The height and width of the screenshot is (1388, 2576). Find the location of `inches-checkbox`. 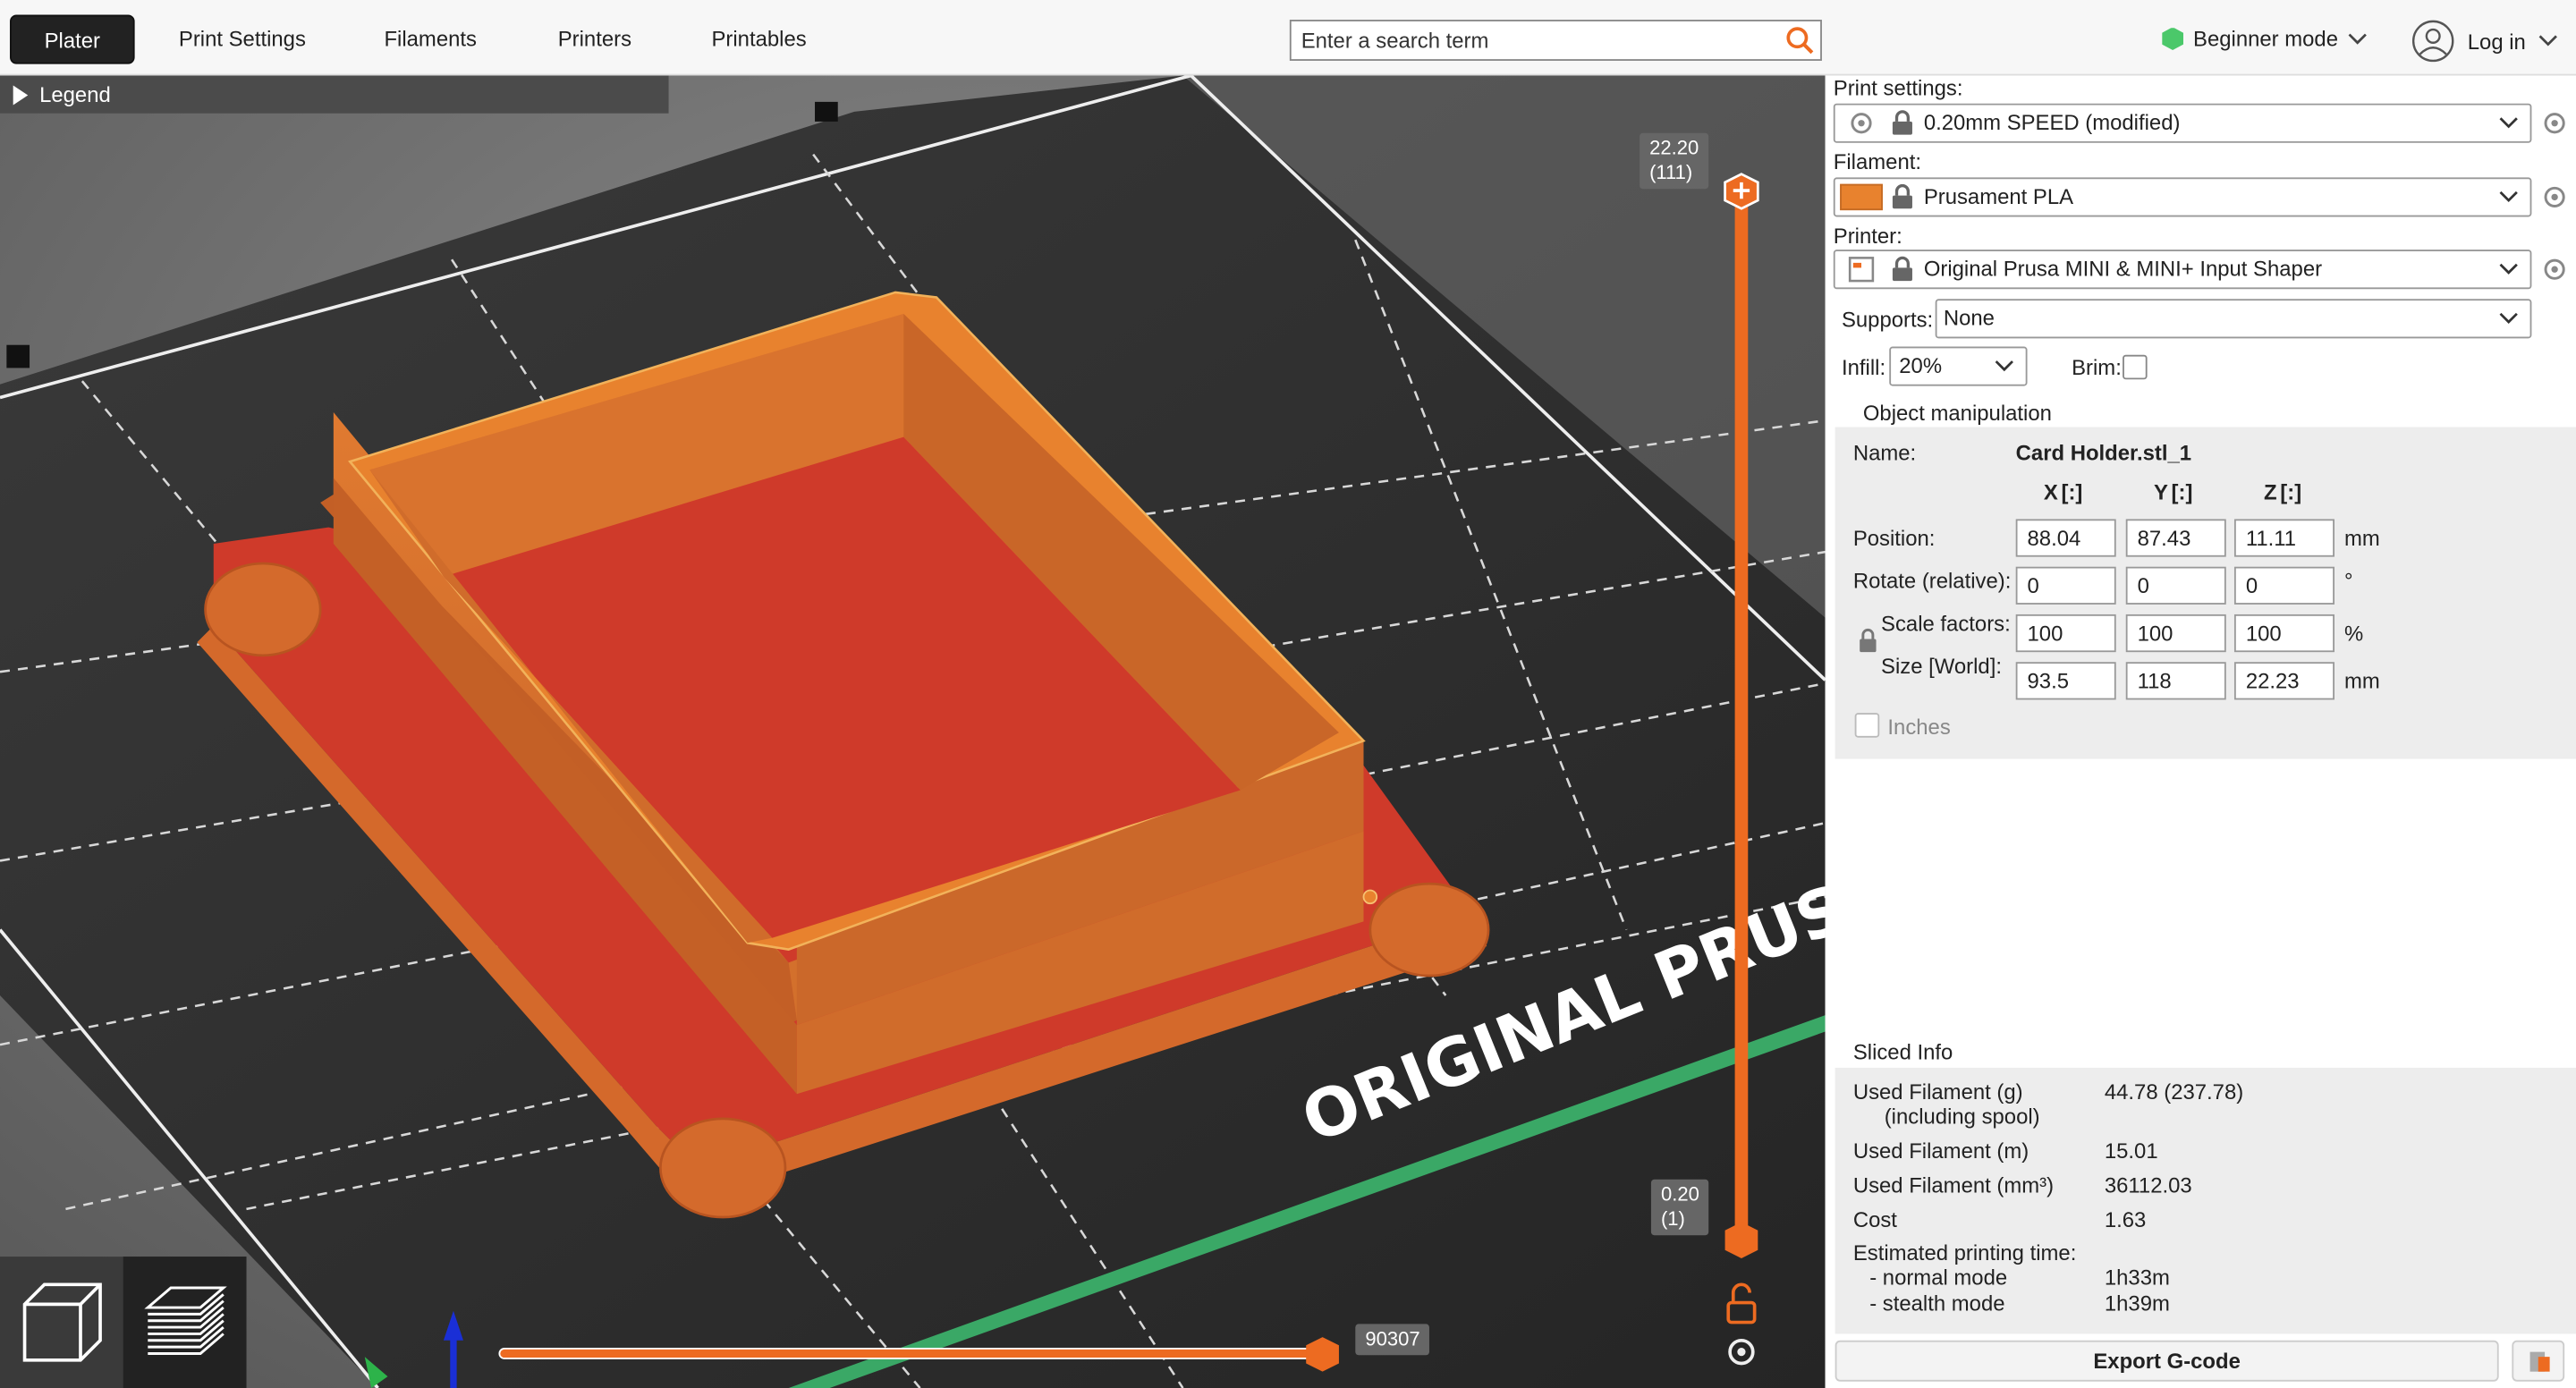

inches-checkbox is located at coordinates (1867, 725).